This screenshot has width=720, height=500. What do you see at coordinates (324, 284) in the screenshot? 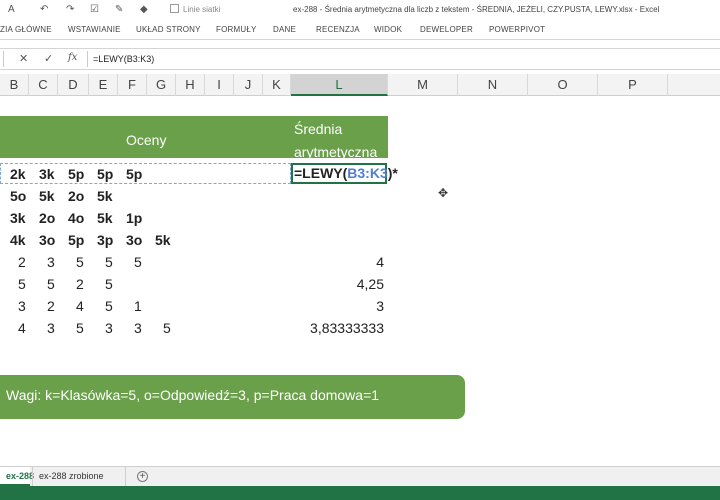
I see `average-cell: 4,25` at bounding box center [324, 284].